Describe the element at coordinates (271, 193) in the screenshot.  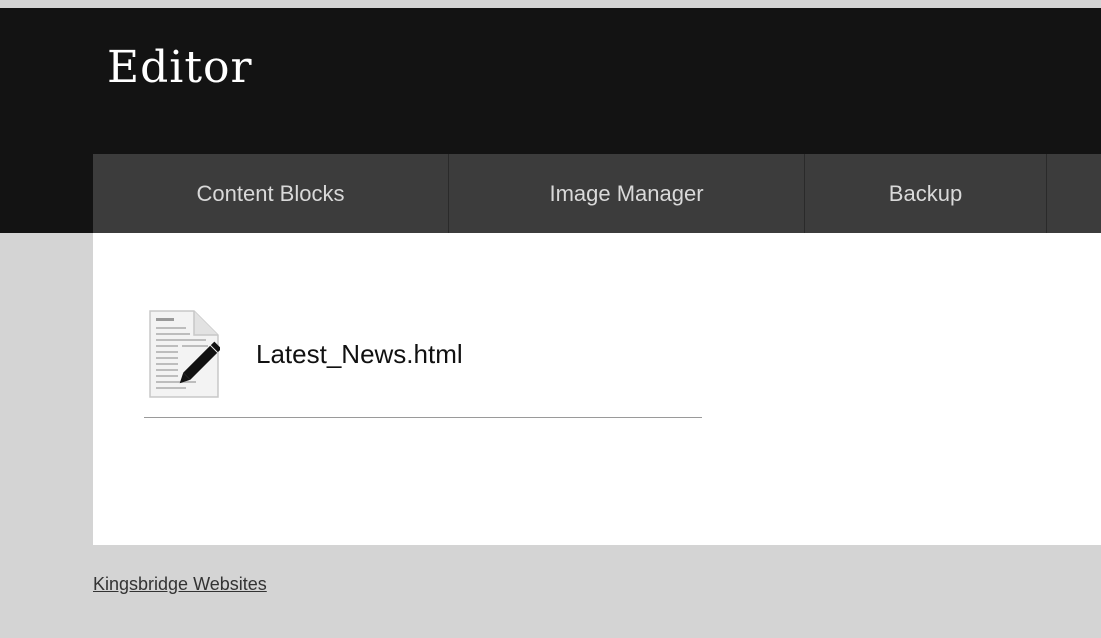
I see `tab-content-blocks: Content Blocks` at that location.